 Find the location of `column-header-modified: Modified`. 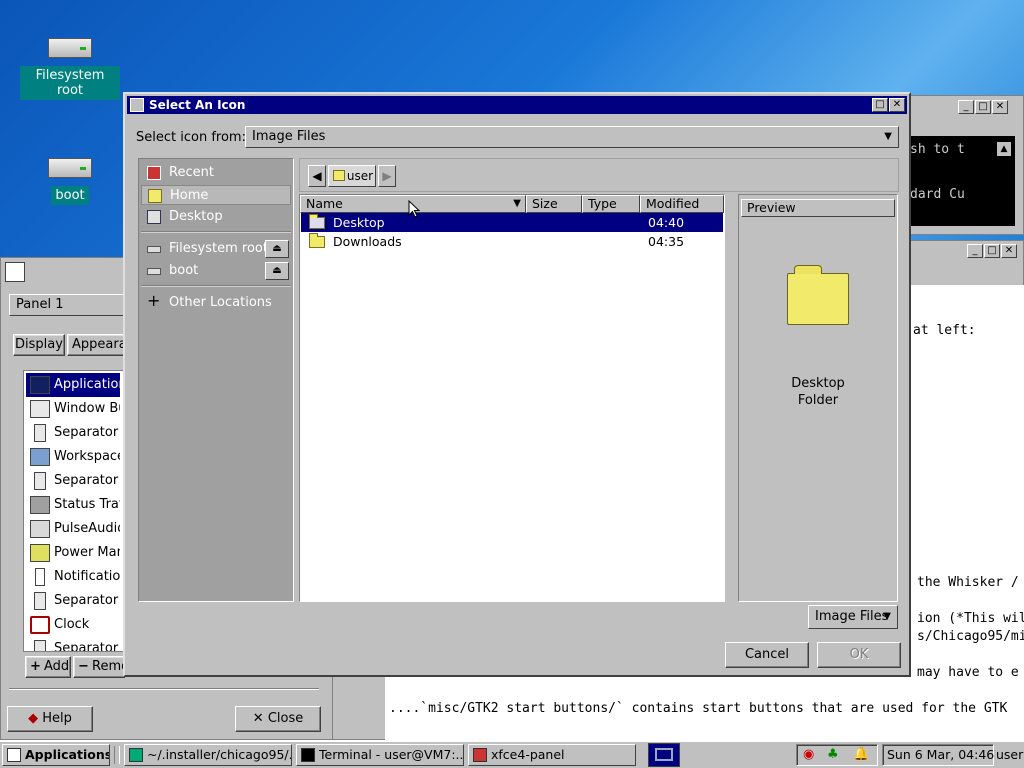

column-header-modified: Modified is located at coordinates (682, 204).